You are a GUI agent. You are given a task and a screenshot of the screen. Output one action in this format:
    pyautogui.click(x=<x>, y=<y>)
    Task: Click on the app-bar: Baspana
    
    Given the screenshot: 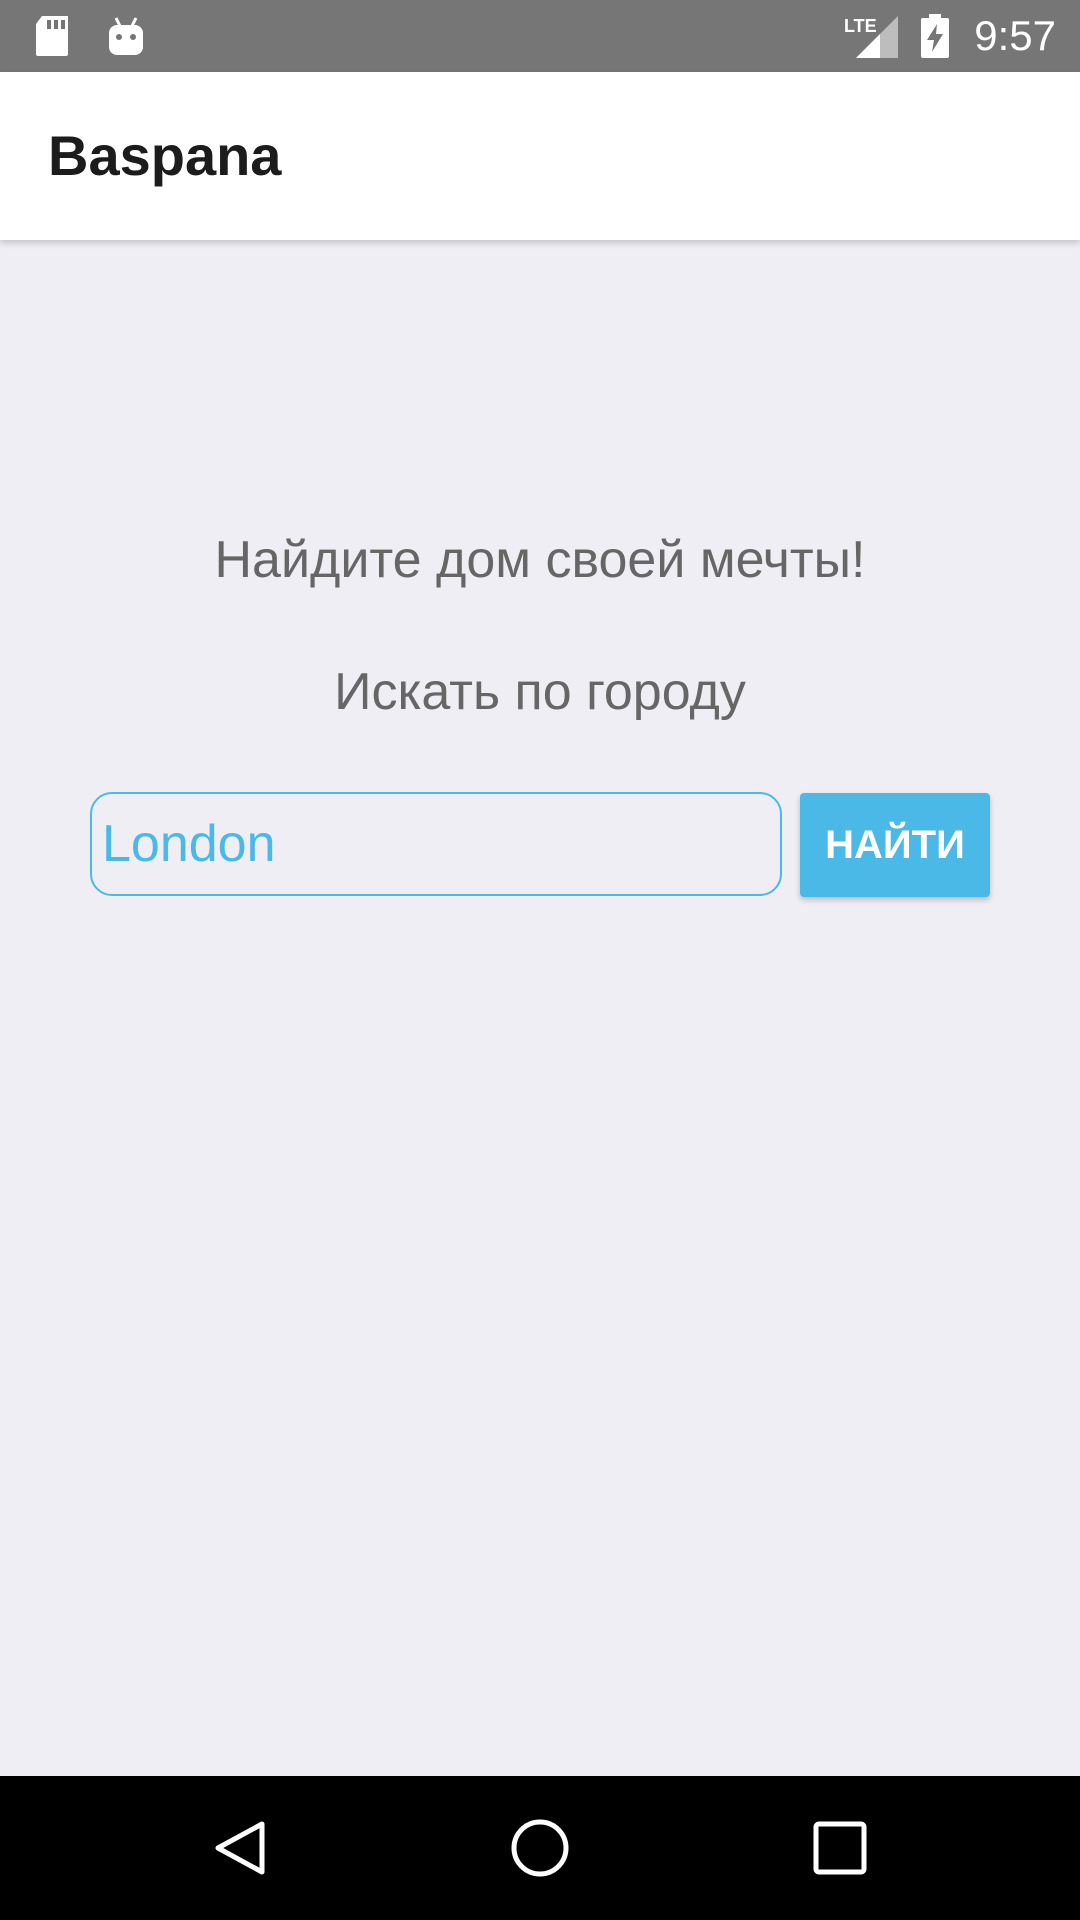 What is the action you would take?
    pyautogui.click(x=540, y=156)
    